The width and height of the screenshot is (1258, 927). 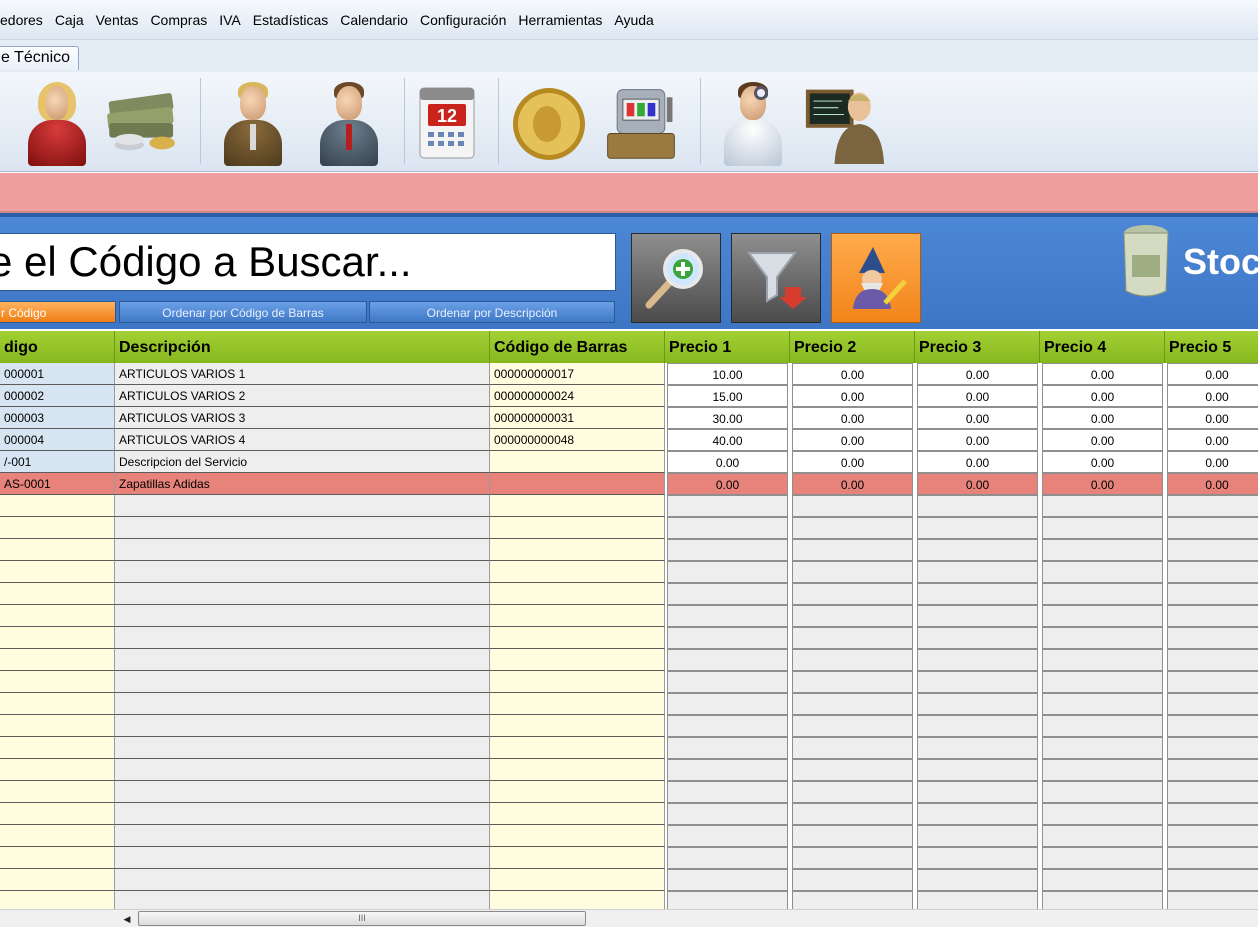 What do you see at coordinates (560, 20) in the screenshot?
I see `menu-herramientas: Herramientas` at bounding box center [560, 20].